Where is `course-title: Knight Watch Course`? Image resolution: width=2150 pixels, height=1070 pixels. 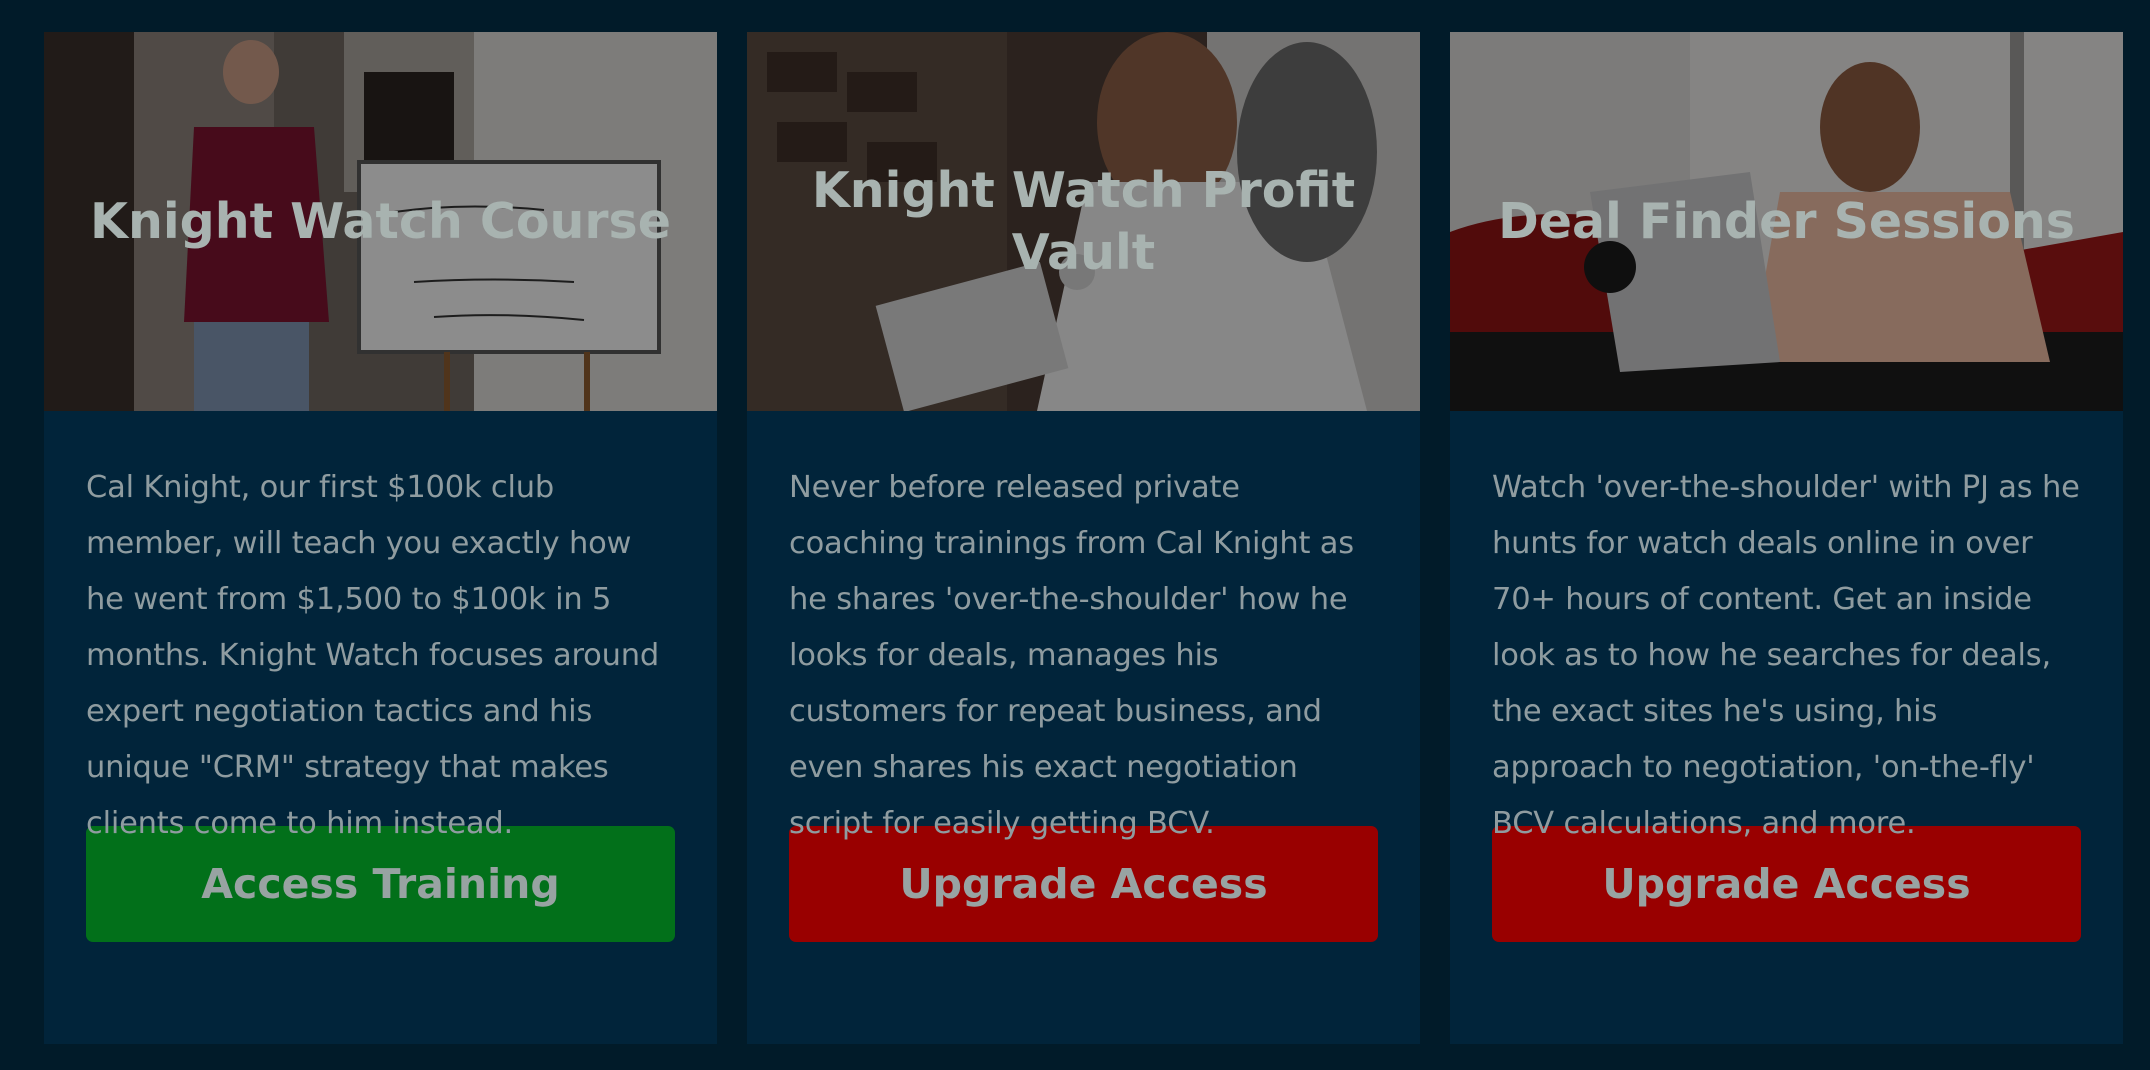 course-title: Knight Watch Course is located at coordinates (380, 222).